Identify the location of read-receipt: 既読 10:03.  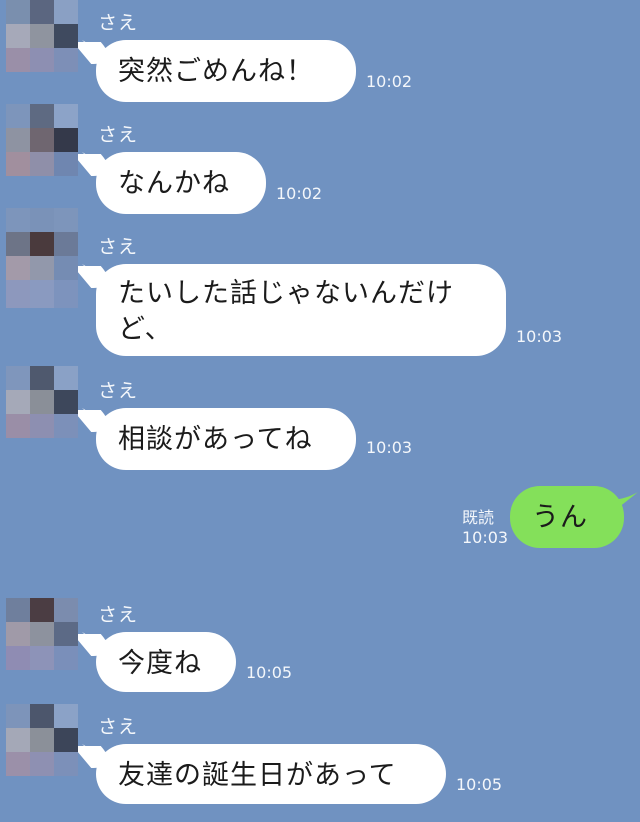
(485, 528).